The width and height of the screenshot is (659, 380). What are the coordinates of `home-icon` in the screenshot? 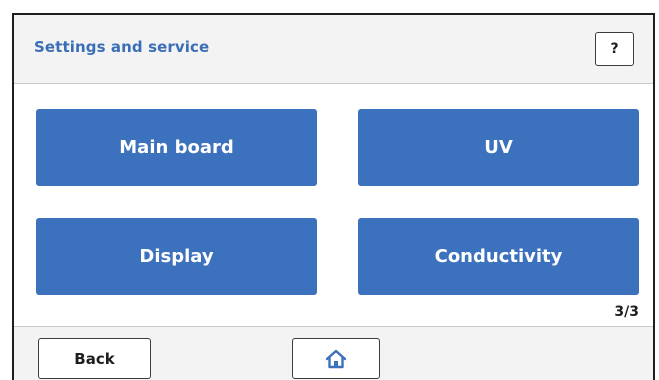 It's located at (336, 358).